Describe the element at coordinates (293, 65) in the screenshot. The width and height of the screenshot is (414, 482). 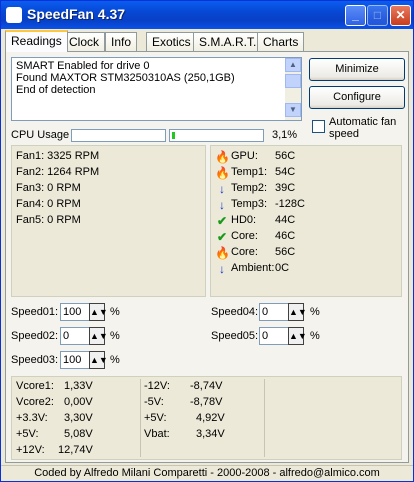
I see `scroll-up-icon: ▲` at that location.